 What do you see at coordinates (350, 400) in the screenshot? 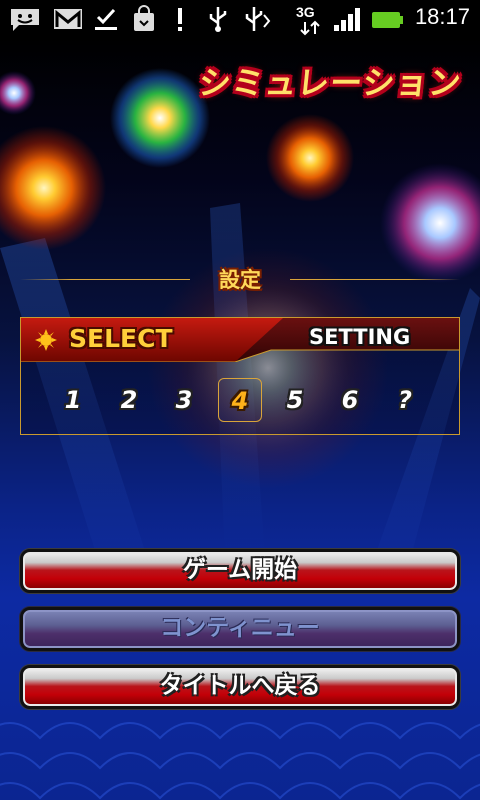
I see `setting-option-6: 6` at bounding box center [350, 400].